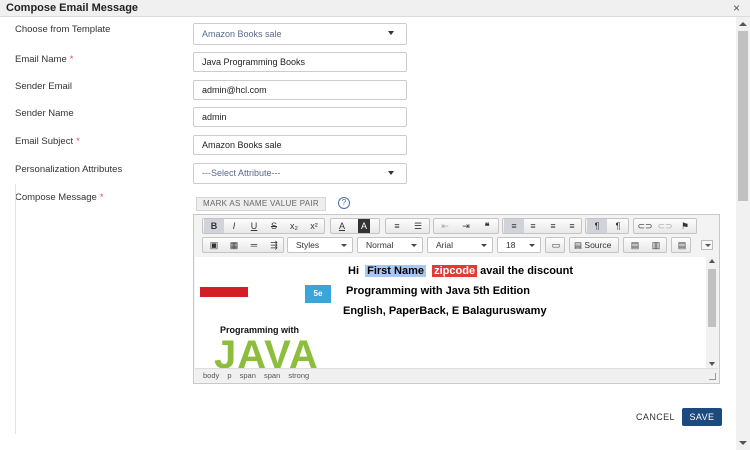 This screenshot has width=750, height=450. Describe the element at coordinates (533, 226) in the screenshot. I see `align-center-icon: ≡` at that location.